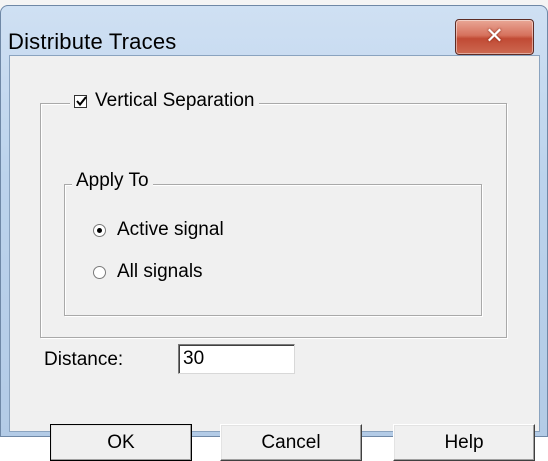 The width and height of the screenshot is (548, 461). Describe the element at coordinates (274, 30) in the screenshot. I see `title-bar: Distribute Traces ✕` at that location.